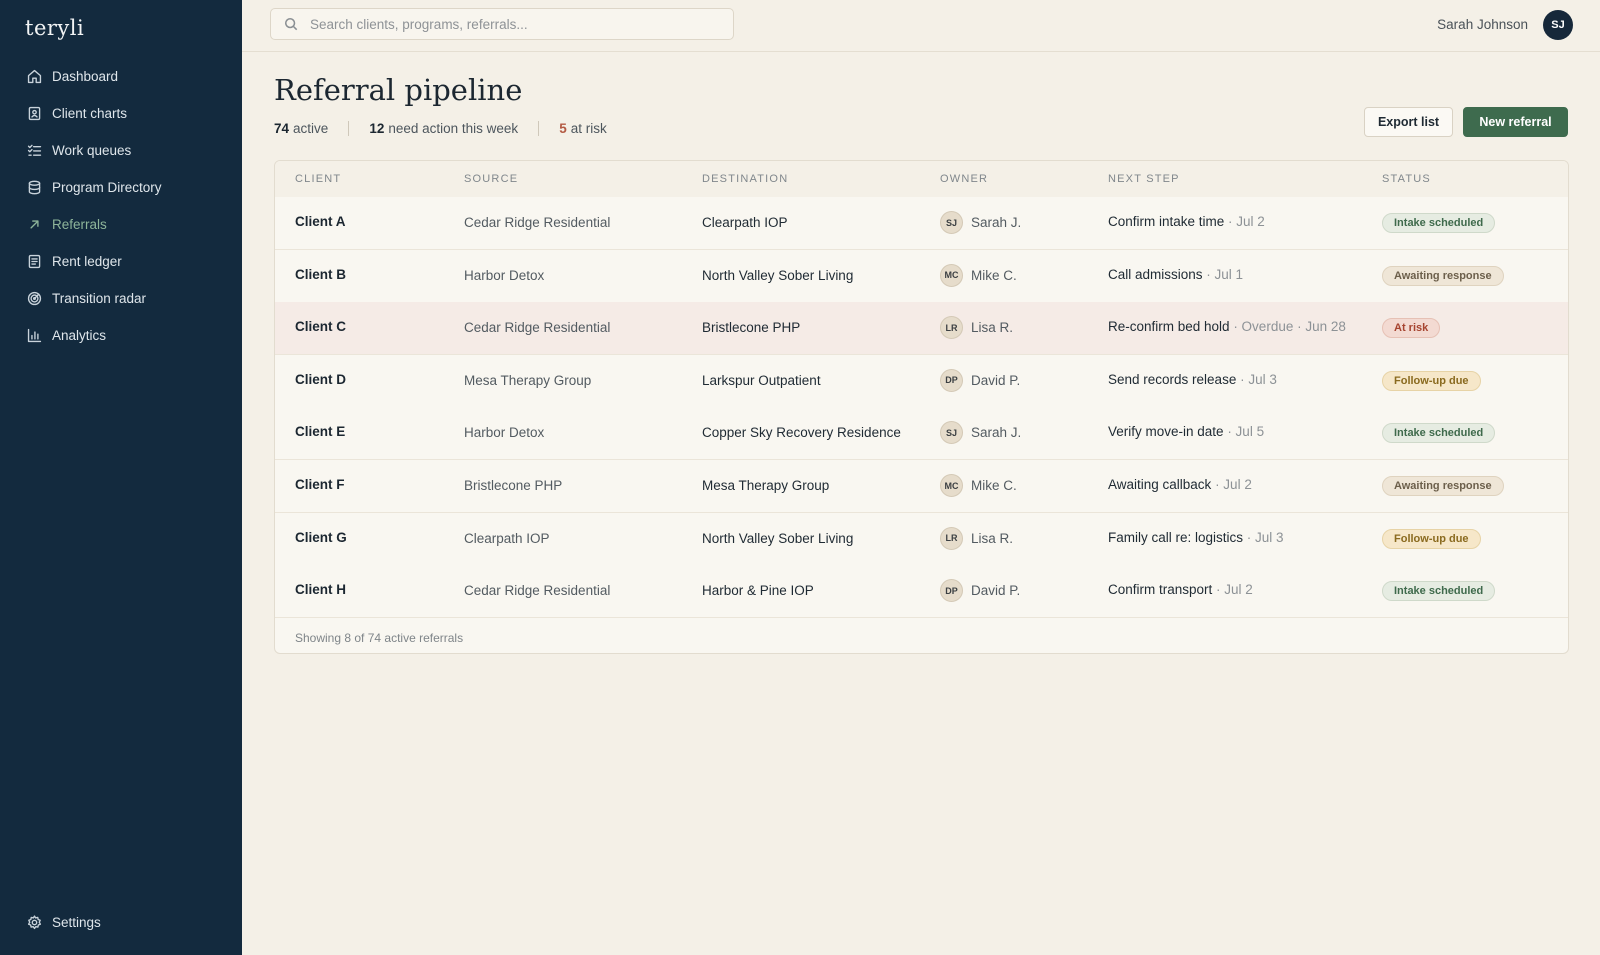 The image size is (1600, 955). Describe the element at coordinates (320, 484) in the screenshot. I see `client-name: Client F` at that location.